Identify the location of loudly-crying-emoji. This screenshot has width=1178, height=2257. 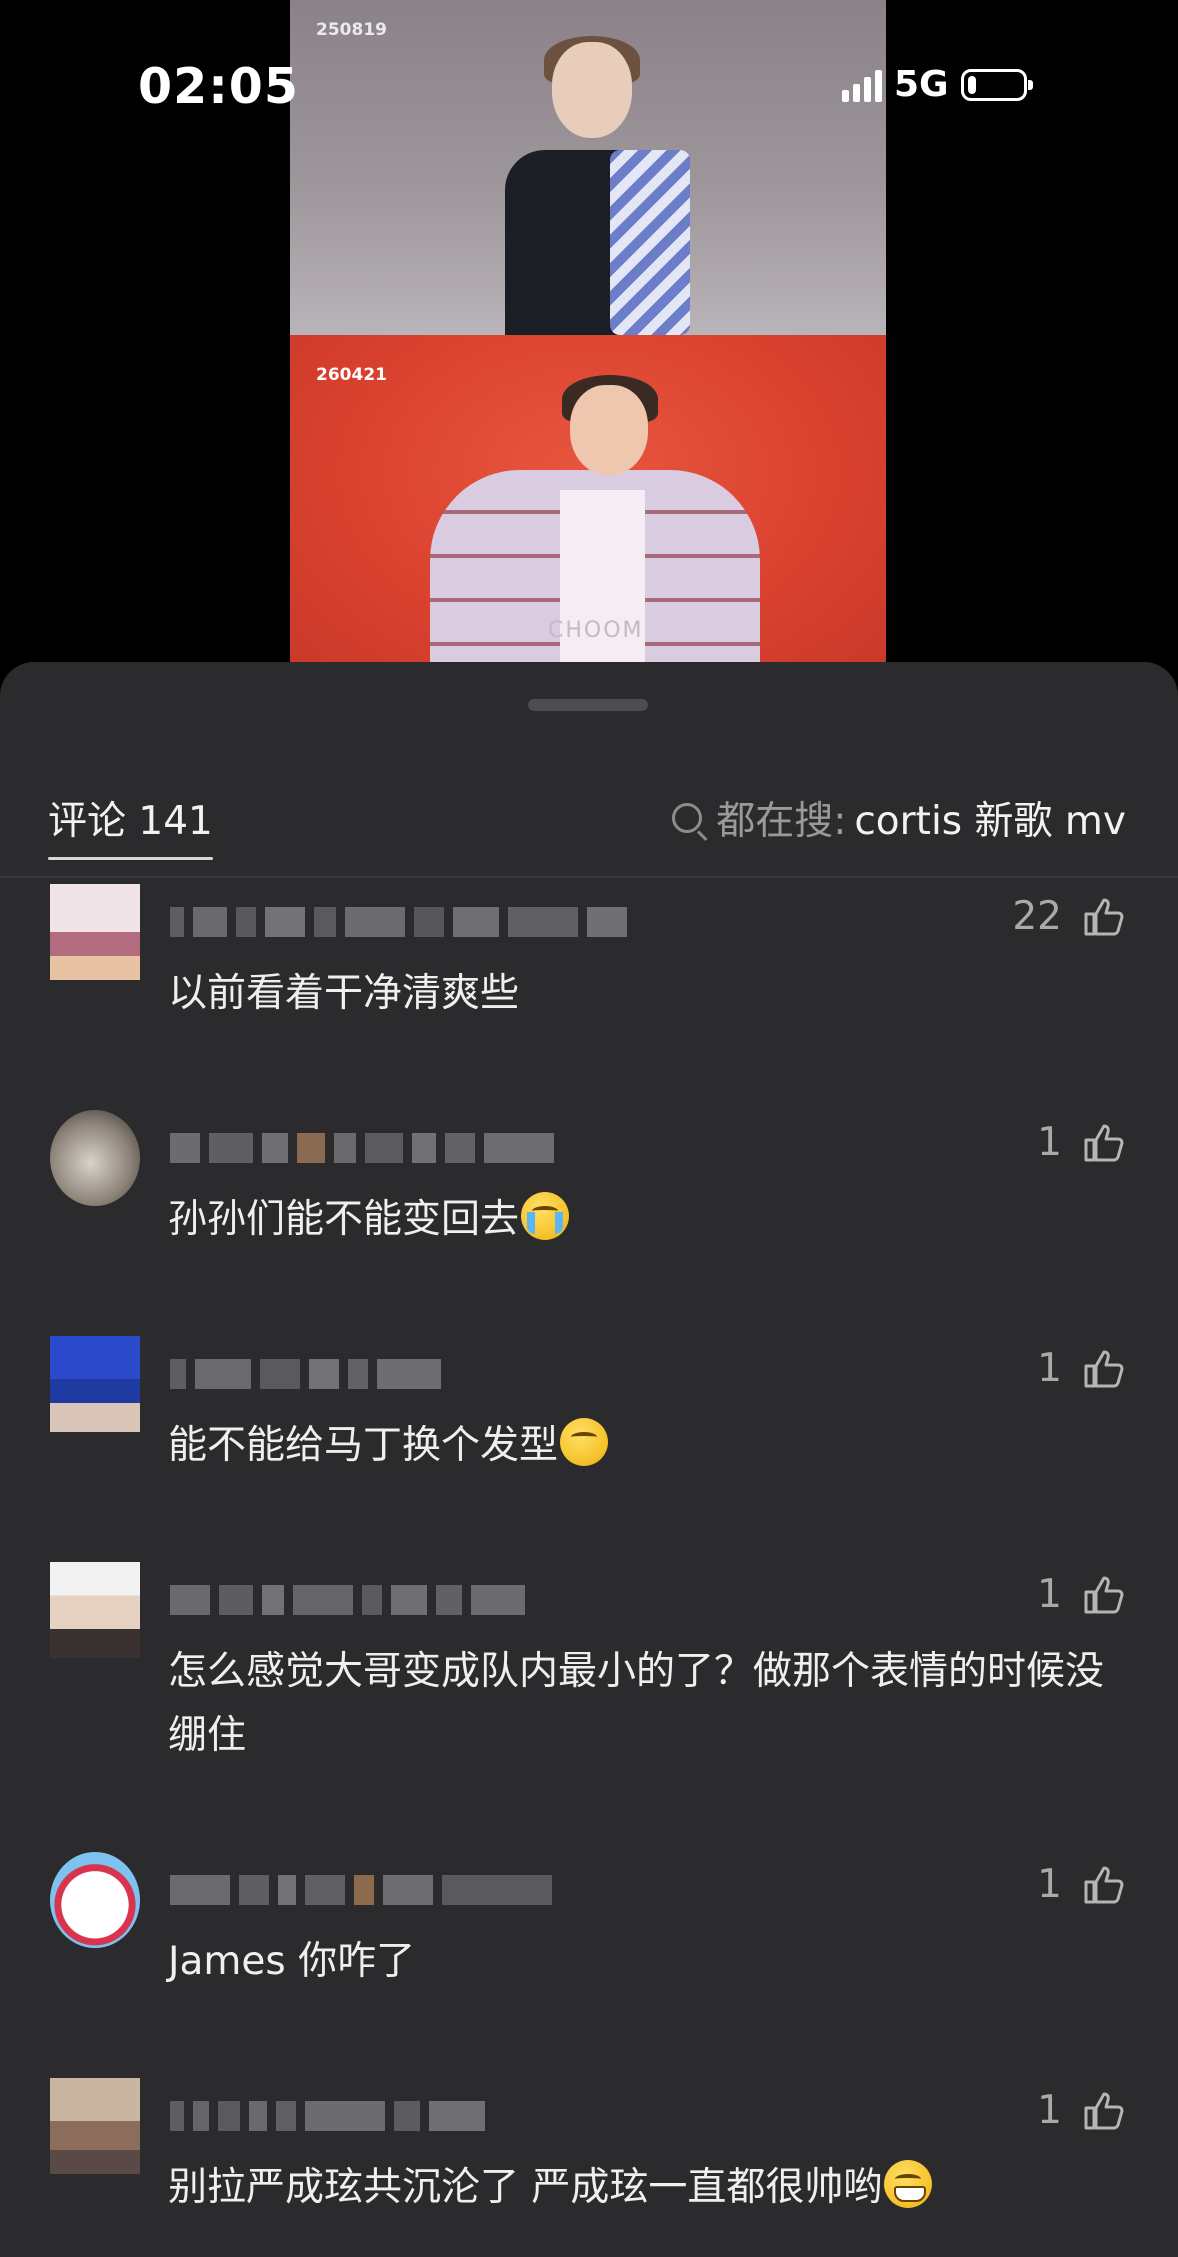
(545, 1216).